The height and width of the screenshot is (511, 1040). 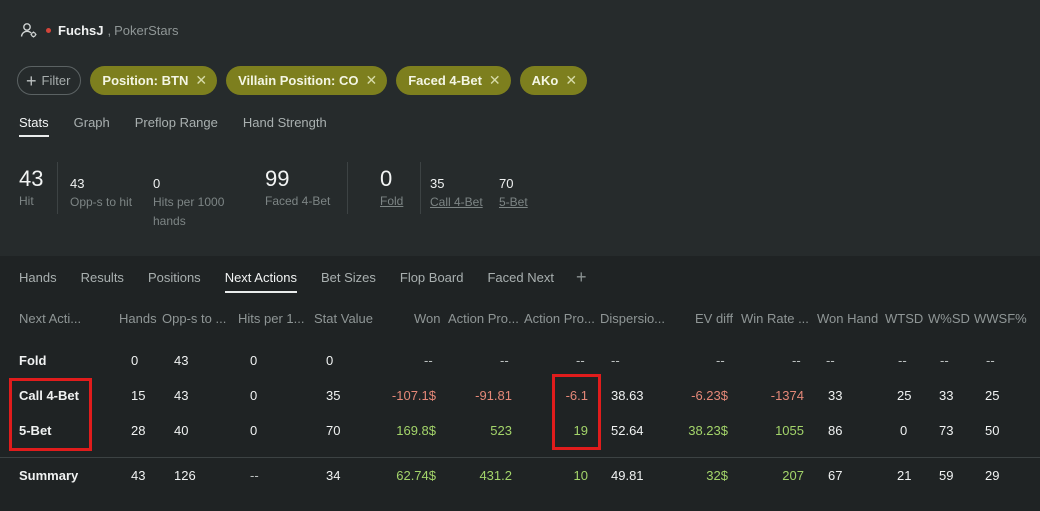 What do you see at coordinates (333, 475) in the screenshot?
I see `cell-stat-value: 34` at bounding box center [333, 475].